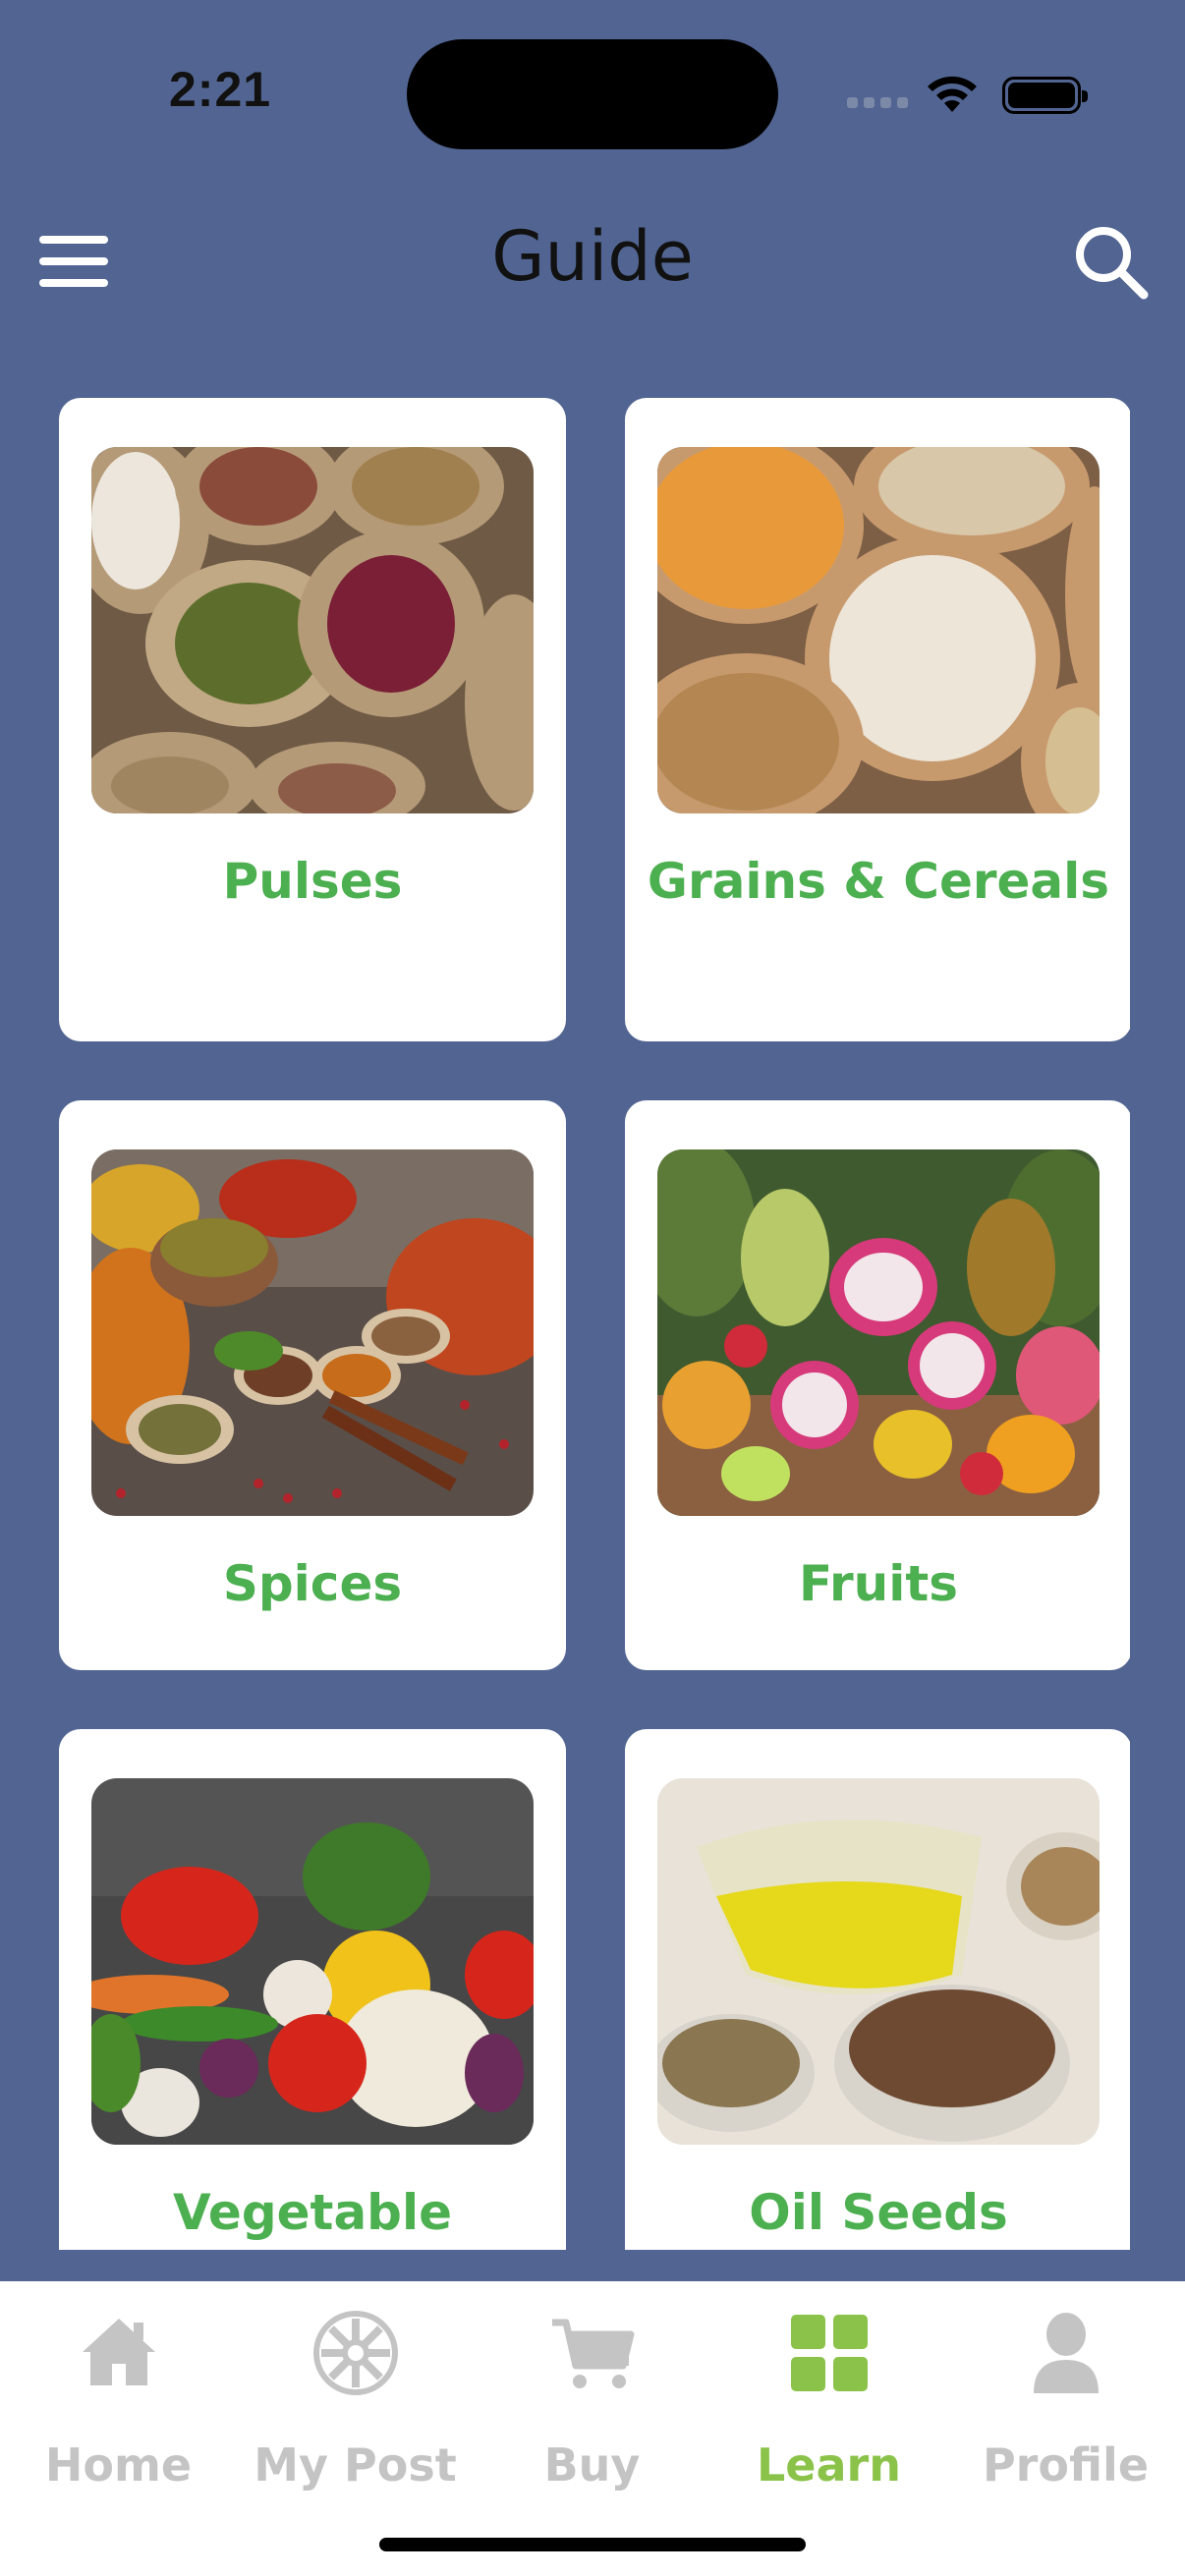 This screenshot has height=2576, width=1185. What do you see at coordinates (879, 881) in the screenshot?
I see `category-label-grains-cereals: Grains & Cereals` at bounding box center [879, 881].